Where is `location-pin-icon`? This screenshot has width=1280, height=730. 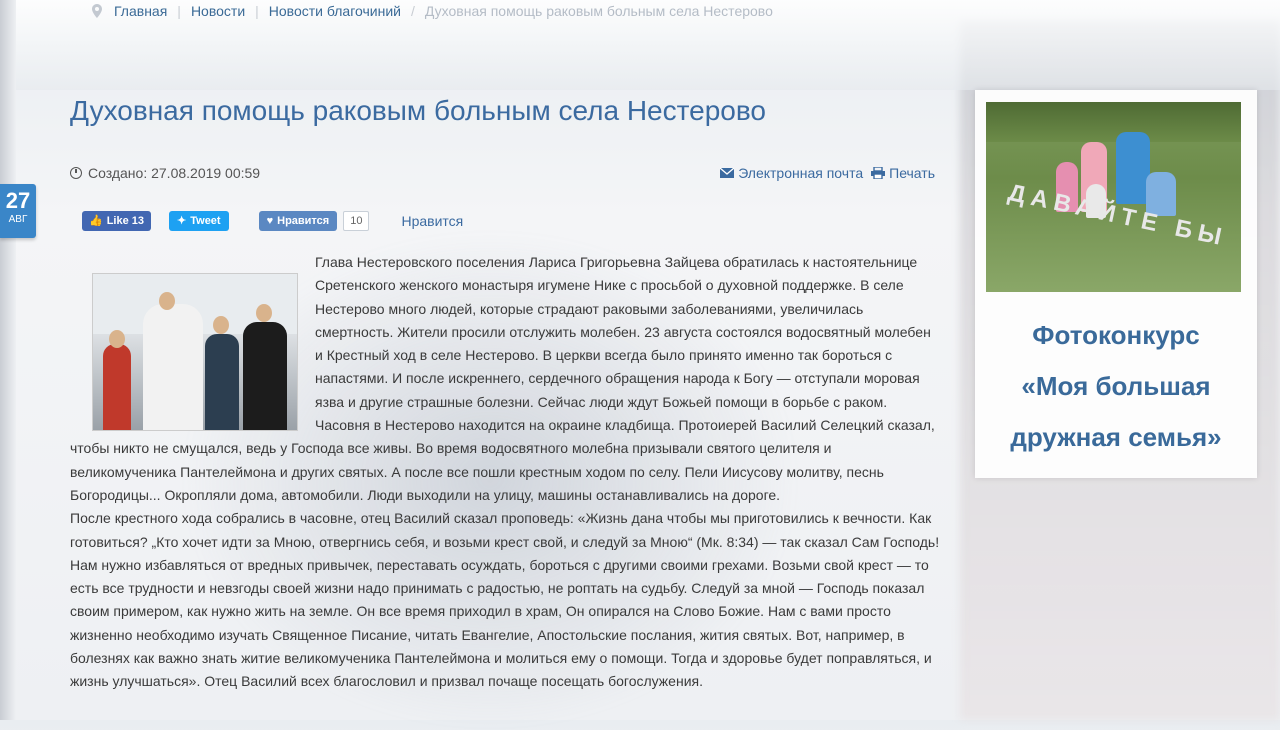
location-pin-icon is located at coordinates (97, 11).